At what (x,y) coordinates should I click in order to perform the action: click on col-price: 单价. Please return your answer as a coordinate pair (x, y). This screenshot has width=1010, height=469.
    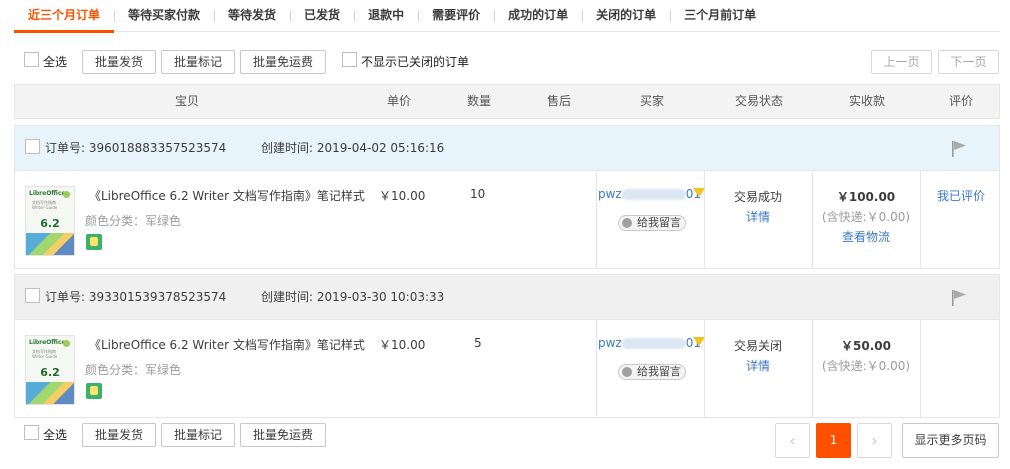
    Looking at the image, I should click on (398, 101).